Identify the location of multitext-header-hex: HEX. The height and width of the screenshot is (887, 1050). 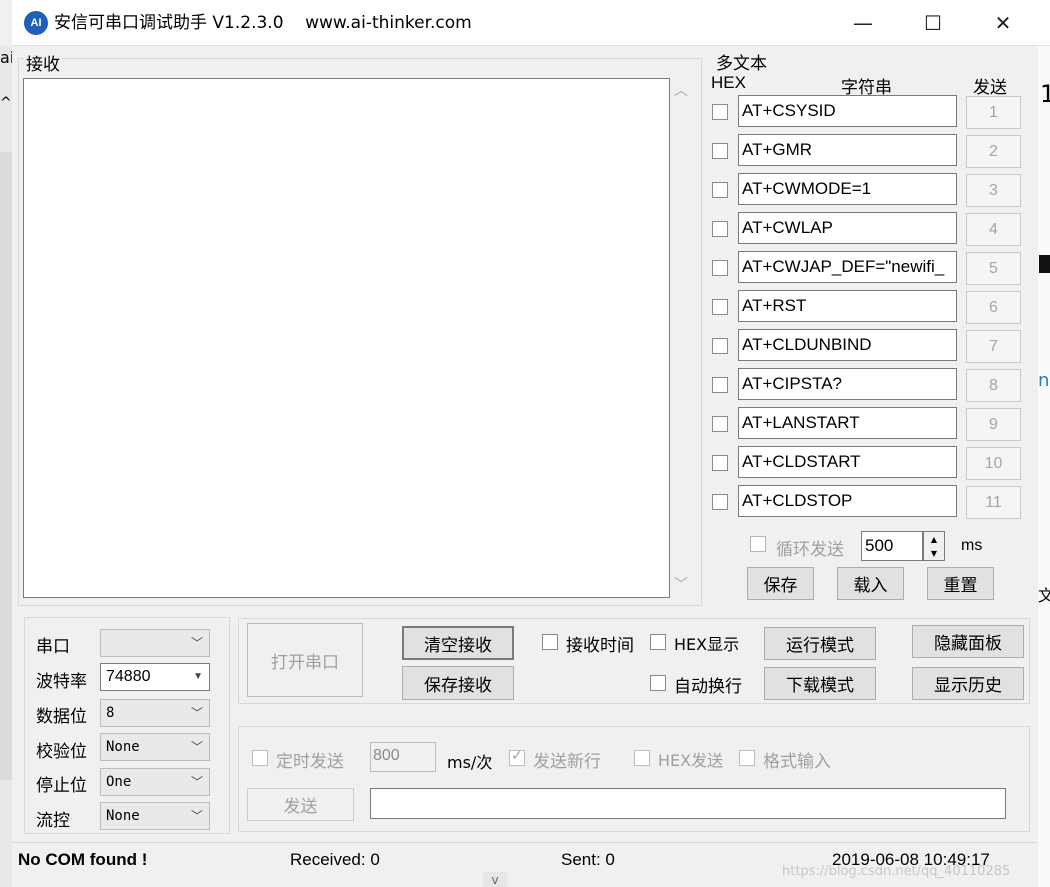
(728, 82).